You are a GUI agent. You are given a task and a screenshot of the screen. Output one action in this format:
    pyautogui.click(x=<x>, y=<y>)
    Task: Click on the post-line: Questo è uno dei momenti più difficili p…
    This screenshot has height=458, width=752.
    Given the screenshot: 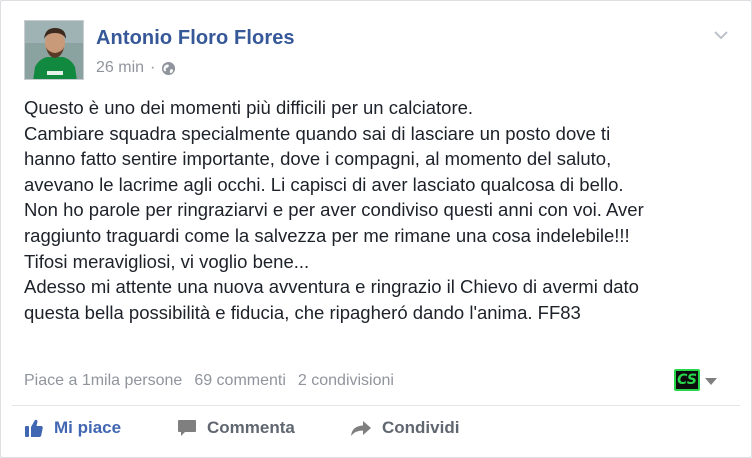 What is the action you would take?
    pyautogui.click(x=249, y=107)
    